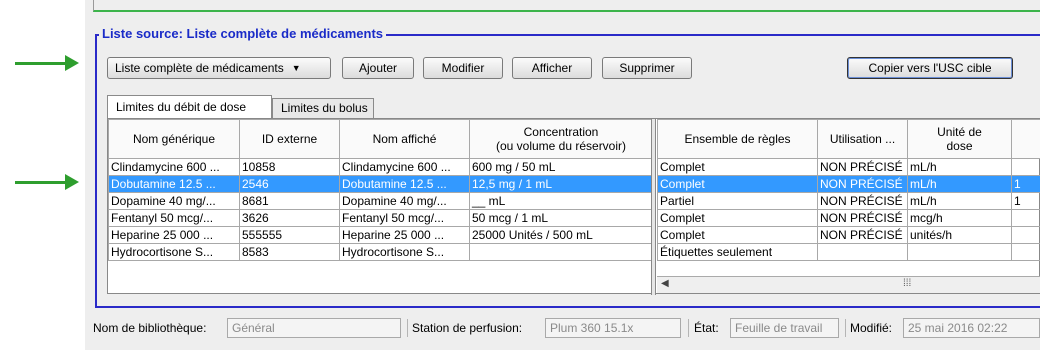 The width and height of the screenshot is (1040, 350). Describe the element at coordinates (848, 284) in the screenshot. I see `horizontal-scrollbar: ◀ ⁞⁞⁞` at that location.